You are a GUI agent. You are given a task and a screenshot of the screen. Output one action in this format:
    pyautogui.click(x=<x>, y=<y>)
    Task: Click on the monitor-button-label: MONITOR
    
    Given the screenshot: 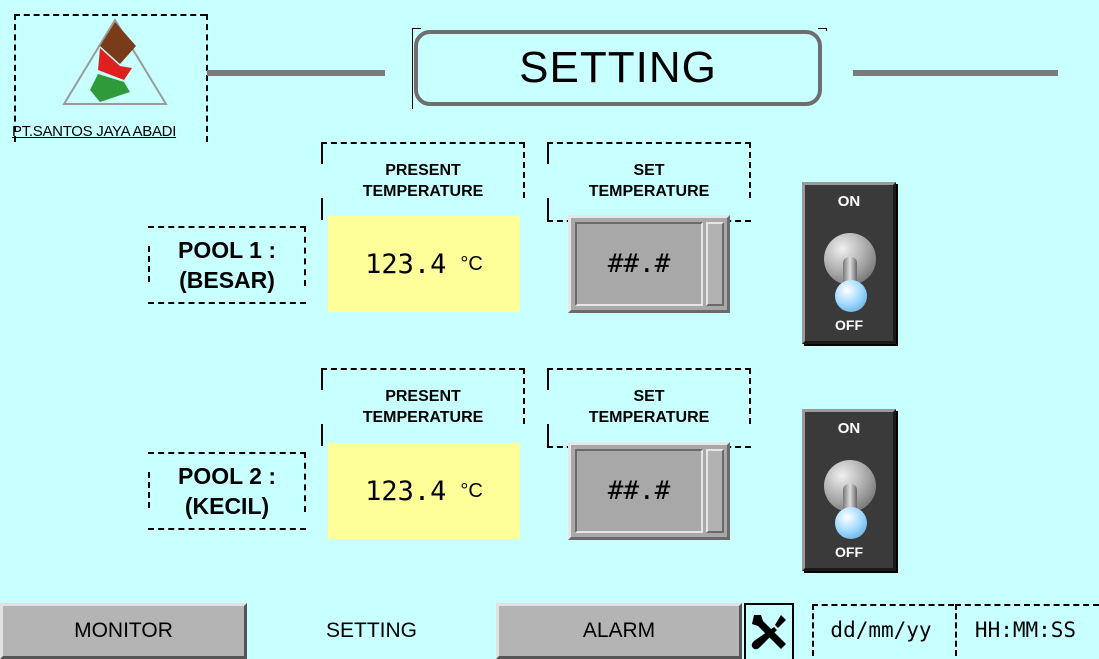 What is the action you would take?
    pyautogui.click(x=123, y=630)
    